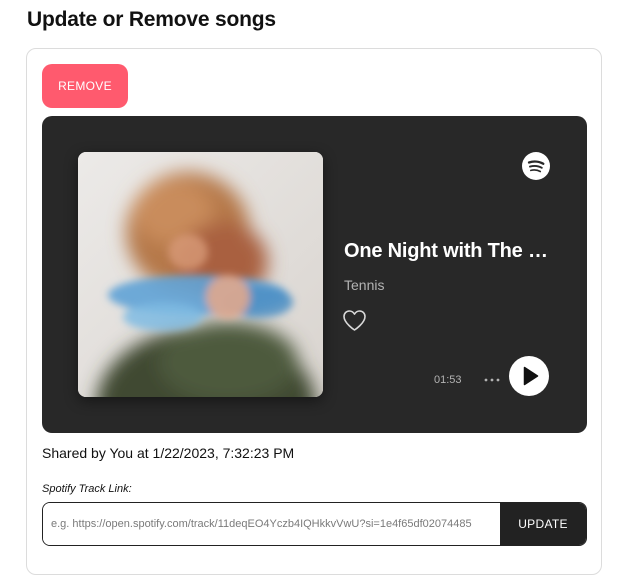  I want to click on artist-name: Tennis, so click(364, 285).